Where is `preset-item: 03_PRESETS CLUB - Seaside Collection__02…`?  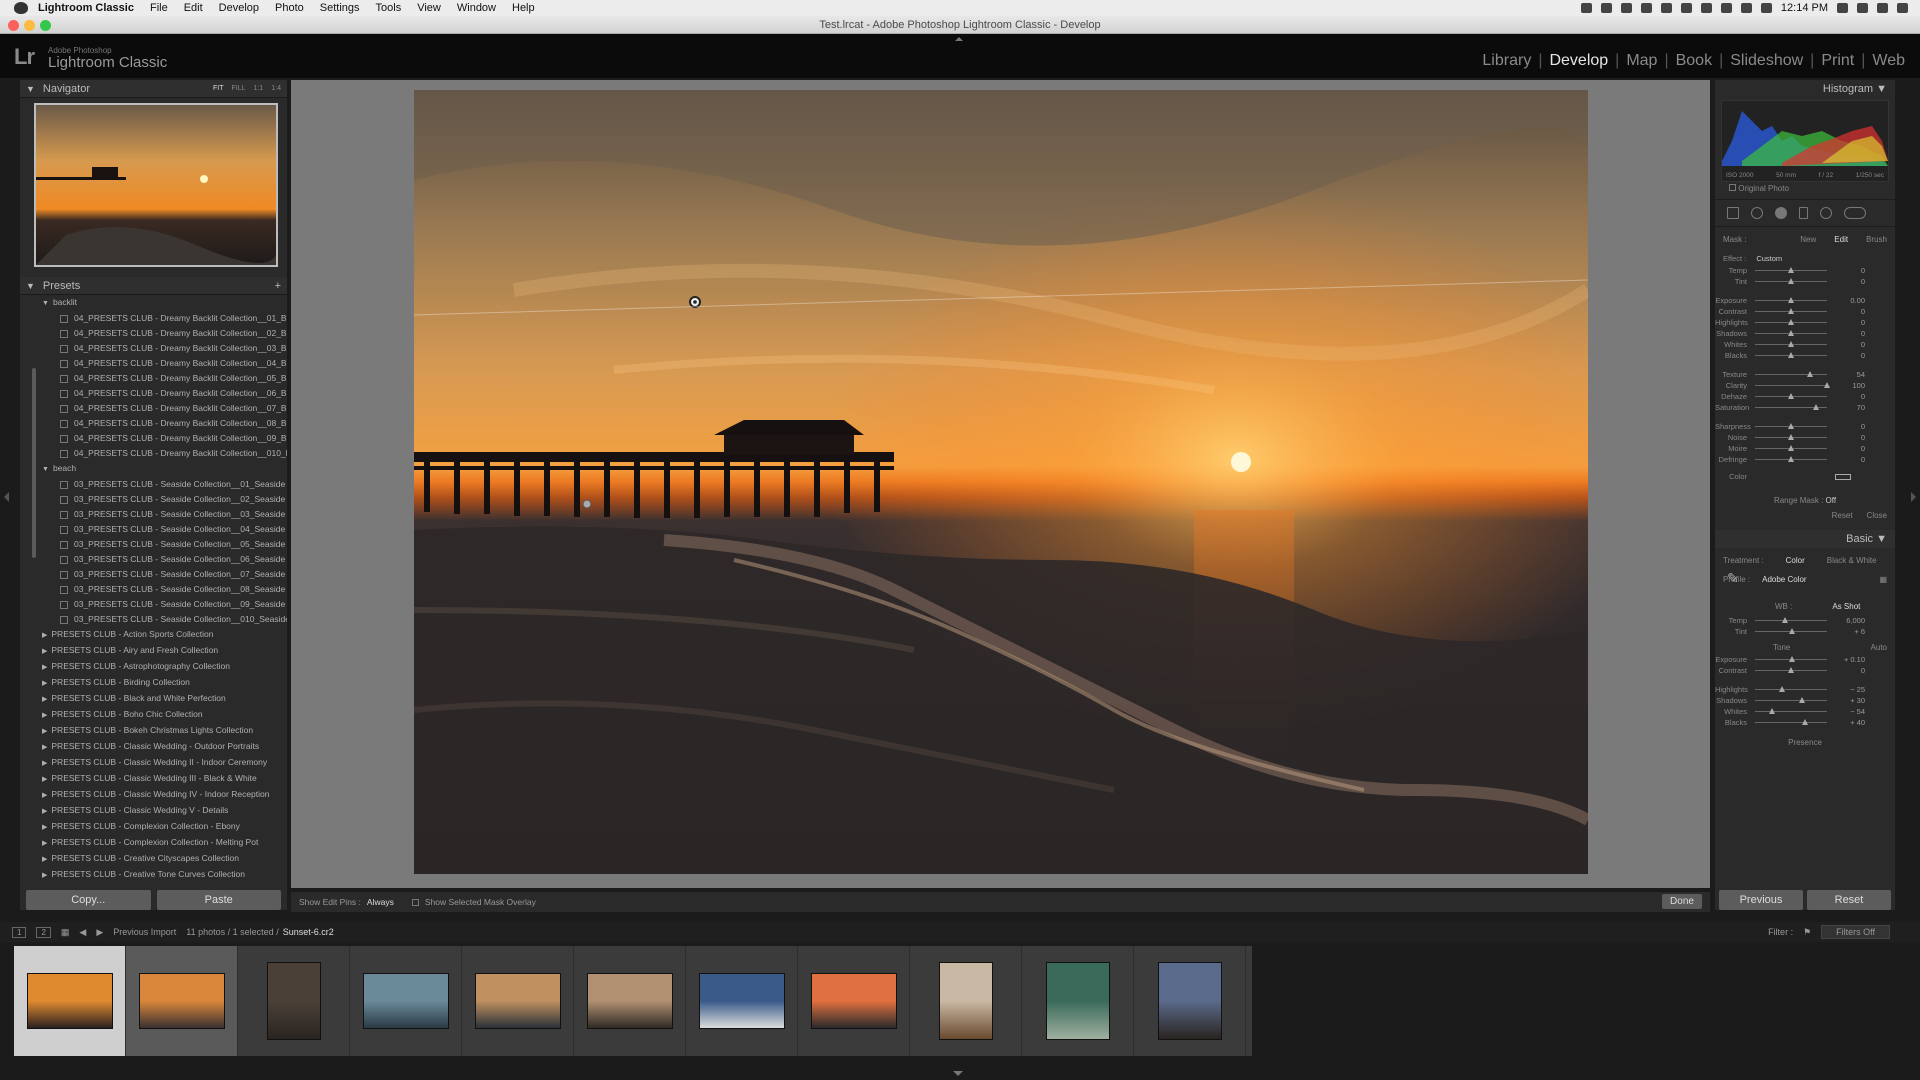 preset-item: 03_PRESETS CLUB - Seaside Collection__02… is located at coordinates (164, 499).